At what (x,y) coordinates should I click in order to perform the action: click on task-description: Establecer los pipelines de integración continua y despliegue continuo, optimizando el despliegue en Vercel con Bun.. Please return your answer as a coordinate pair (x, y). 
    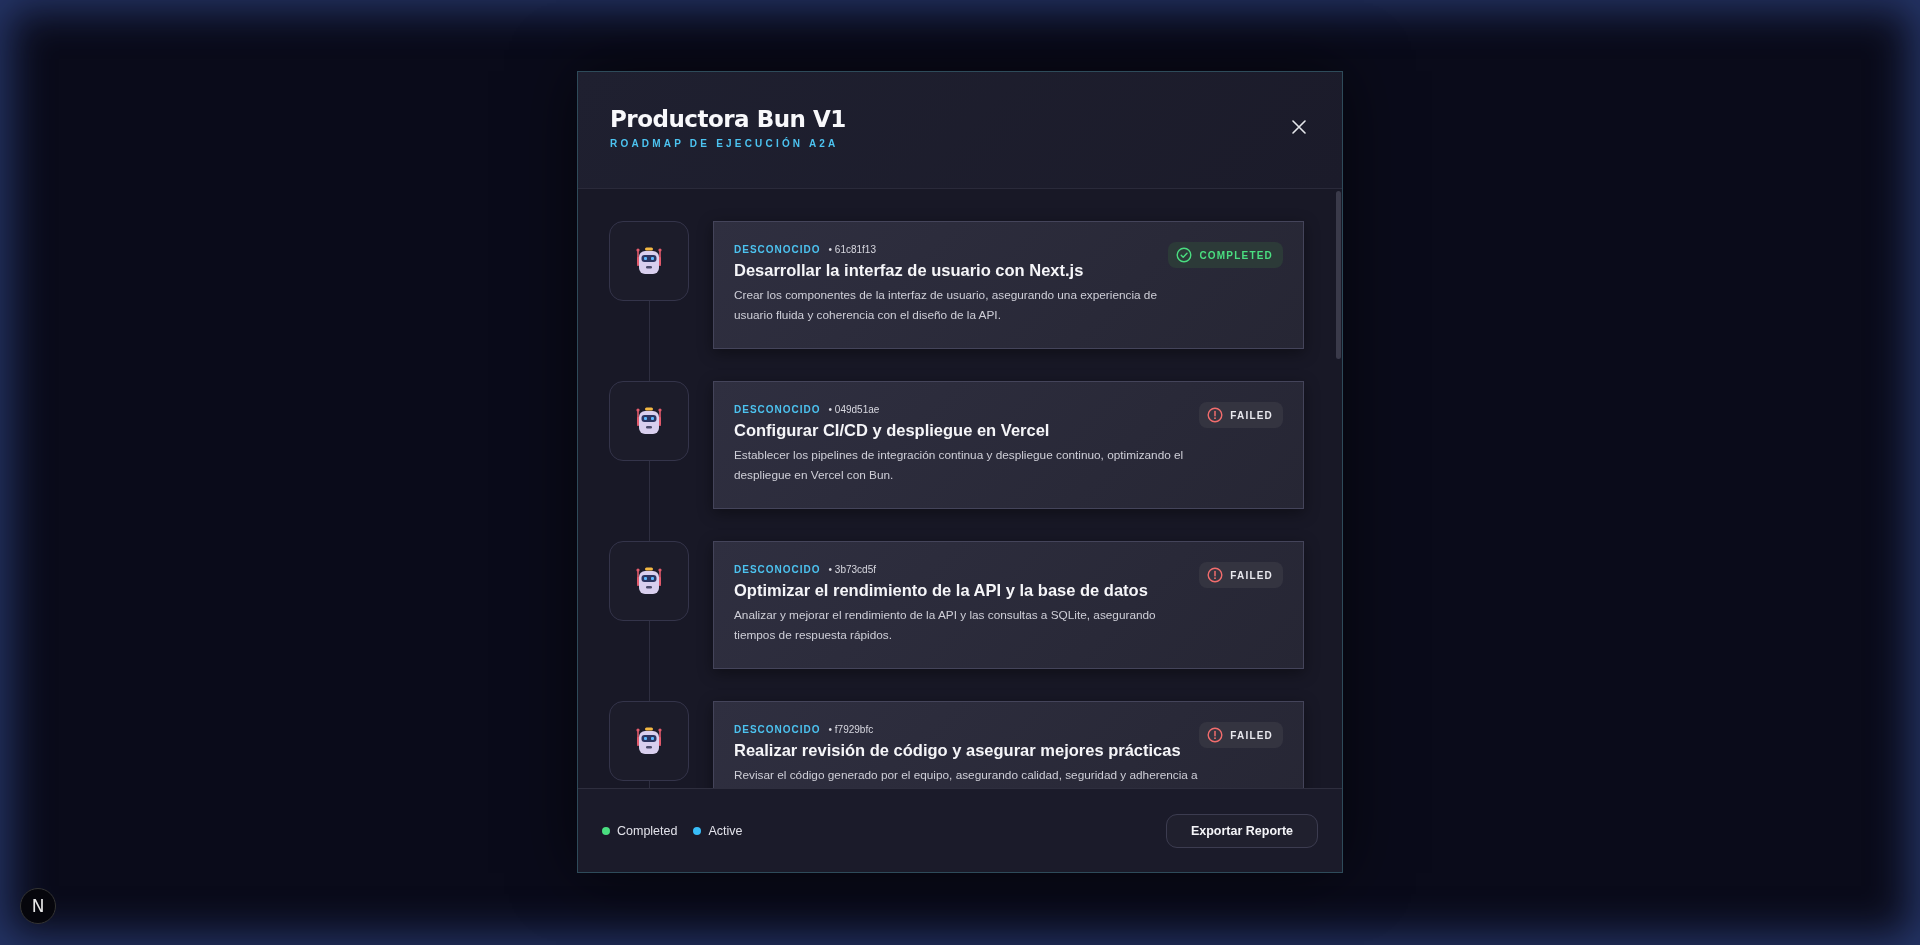
    Looking at the image, I should click on (959, 465).